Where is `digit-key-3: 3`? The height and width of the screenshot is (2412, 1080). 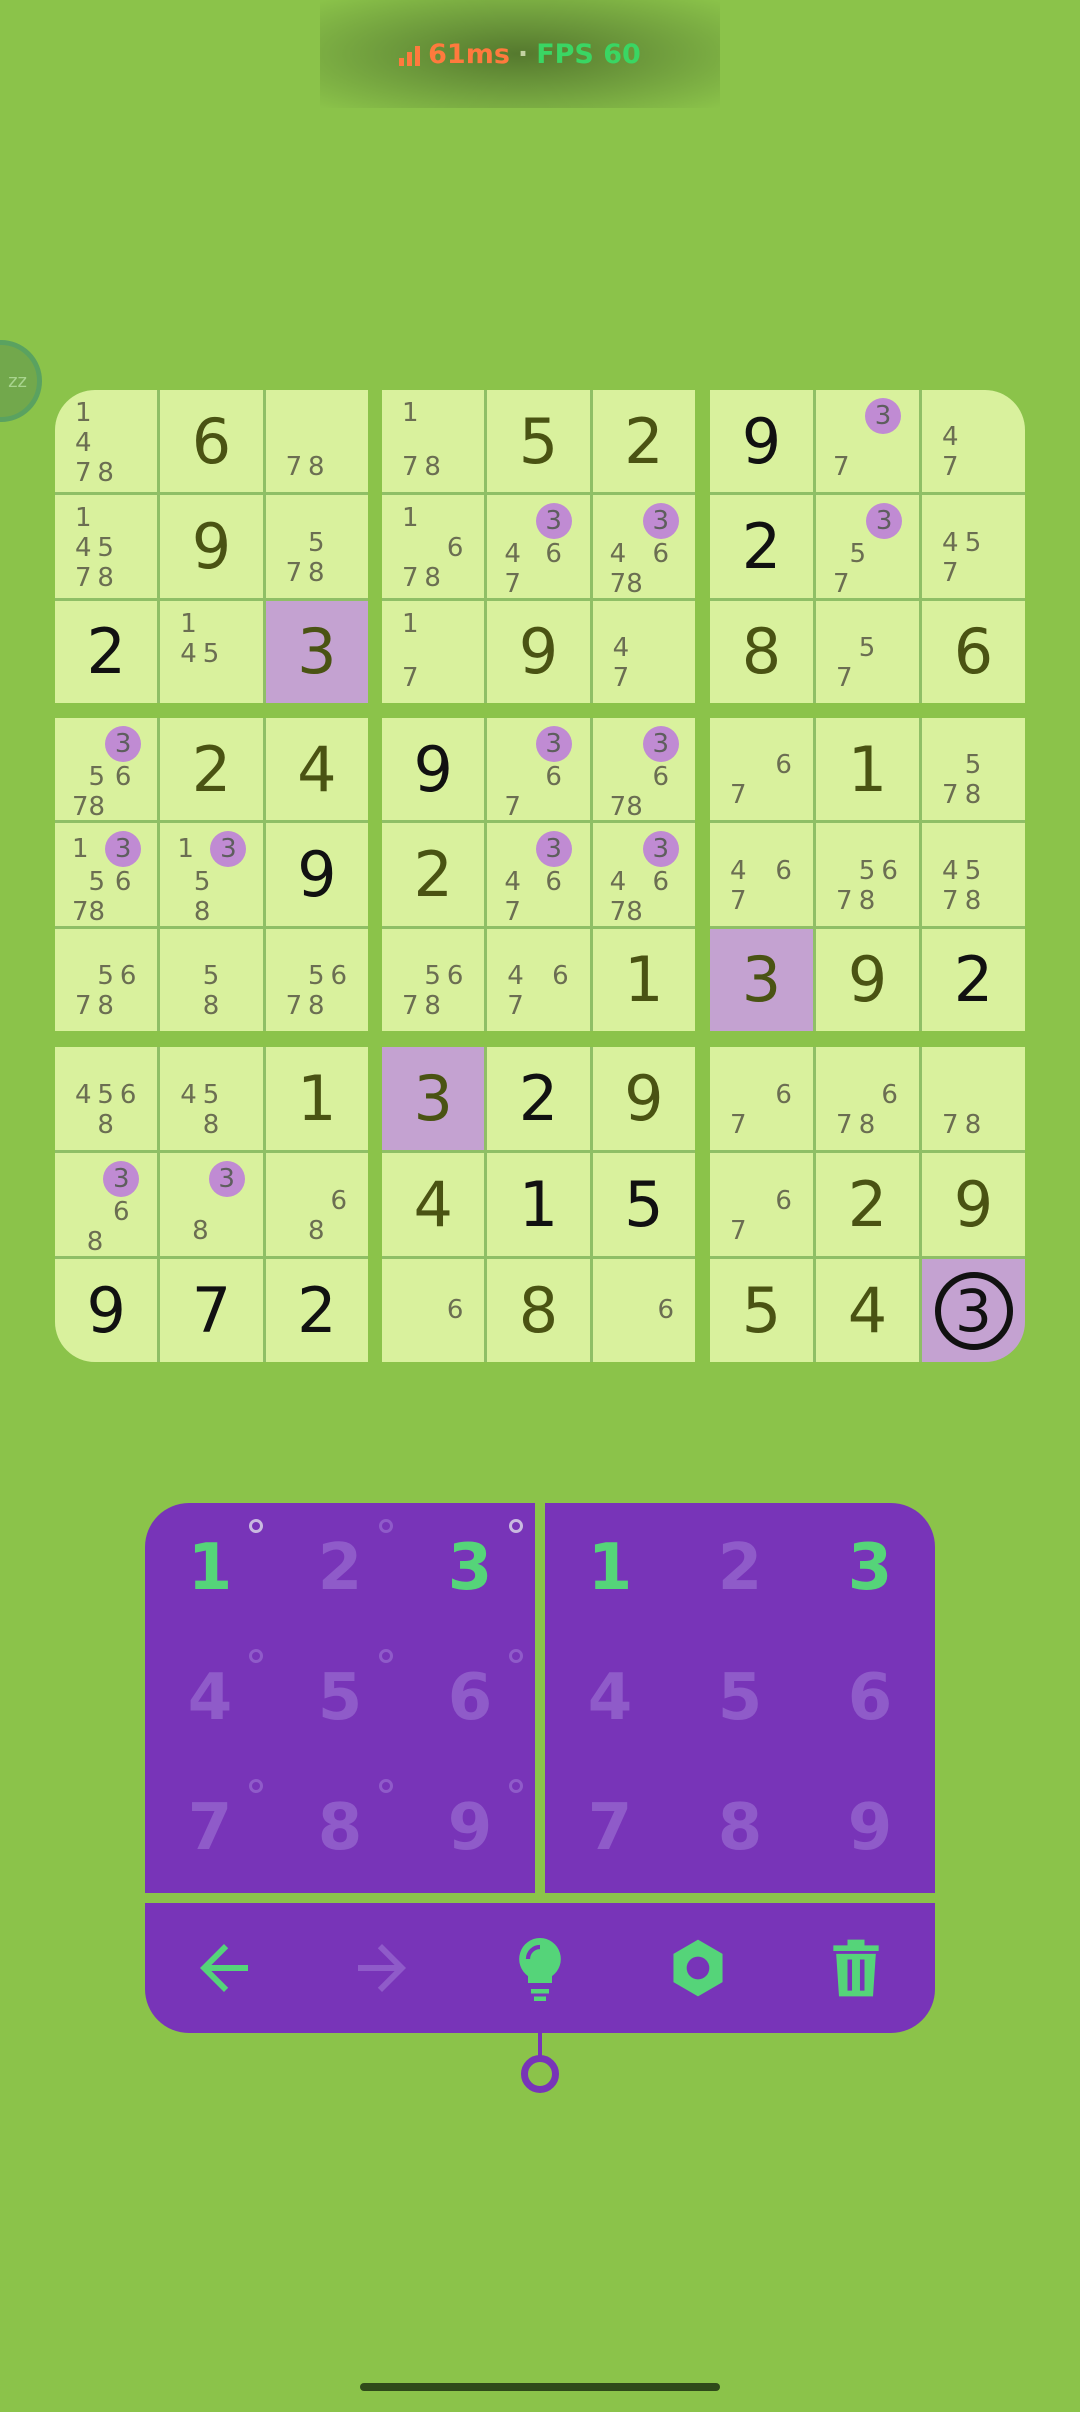
digit-key-3: 3 is located at coordinates (870, 1568).